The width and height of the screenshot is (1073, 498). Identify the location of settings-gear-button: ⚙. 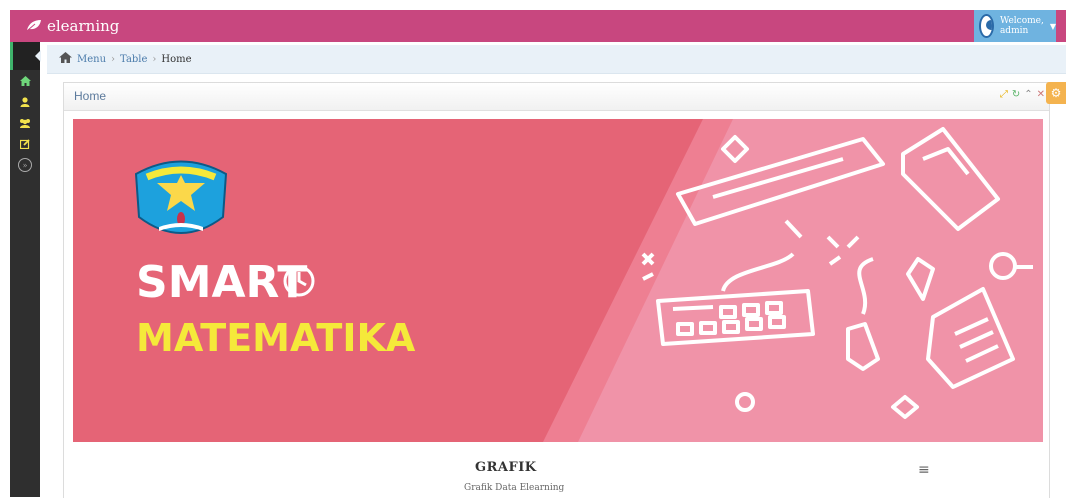
(1056, 93).